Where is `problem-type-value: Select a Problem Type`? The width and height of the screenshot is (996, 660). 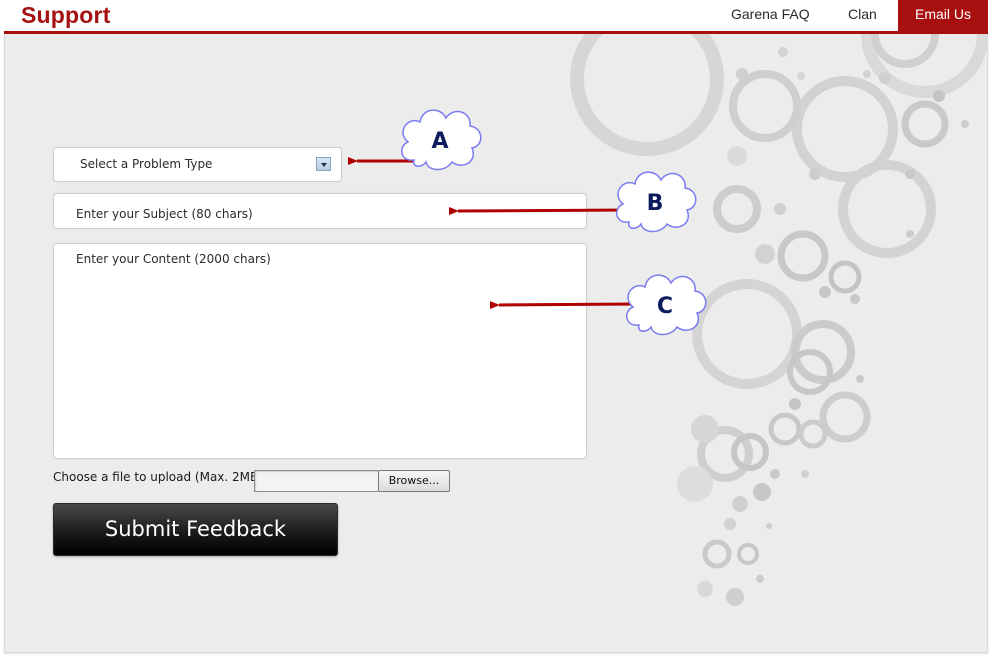 problem-type-value: Select a Problem Type is located at coordinates (146, 164).